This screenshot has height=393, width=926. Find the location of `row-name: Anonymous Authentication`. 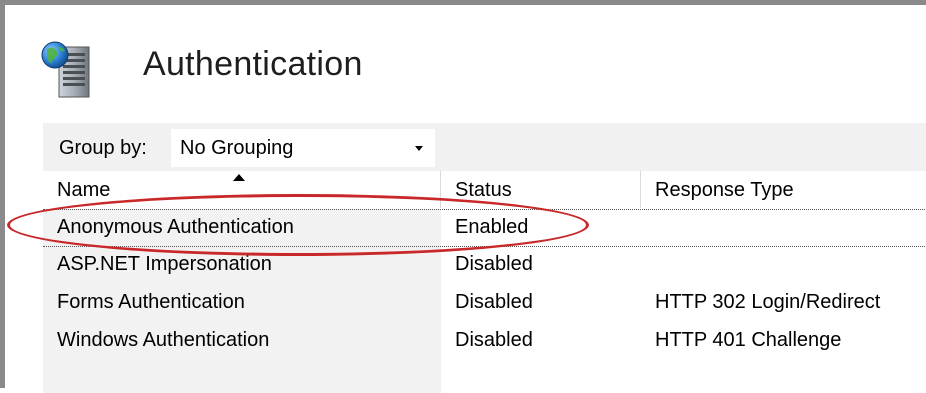

row-name: Anonymous Authentication is located at coordinates (175, 227).